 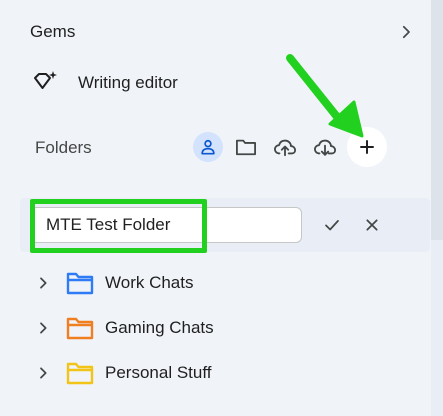 What do you see at coordinates (159, 327) in the screenshot?
I see `folder-label: Gaming Chats` at bounding box center [159, 327].